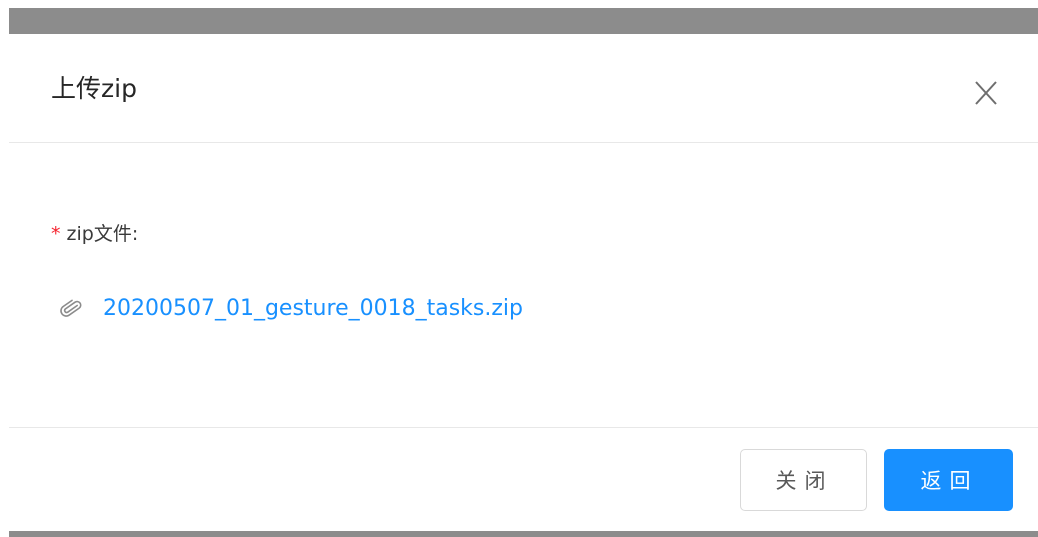  Describe the element at coordinates (71, 308) in the screenshot. I see `paperclip-icon` at that location.